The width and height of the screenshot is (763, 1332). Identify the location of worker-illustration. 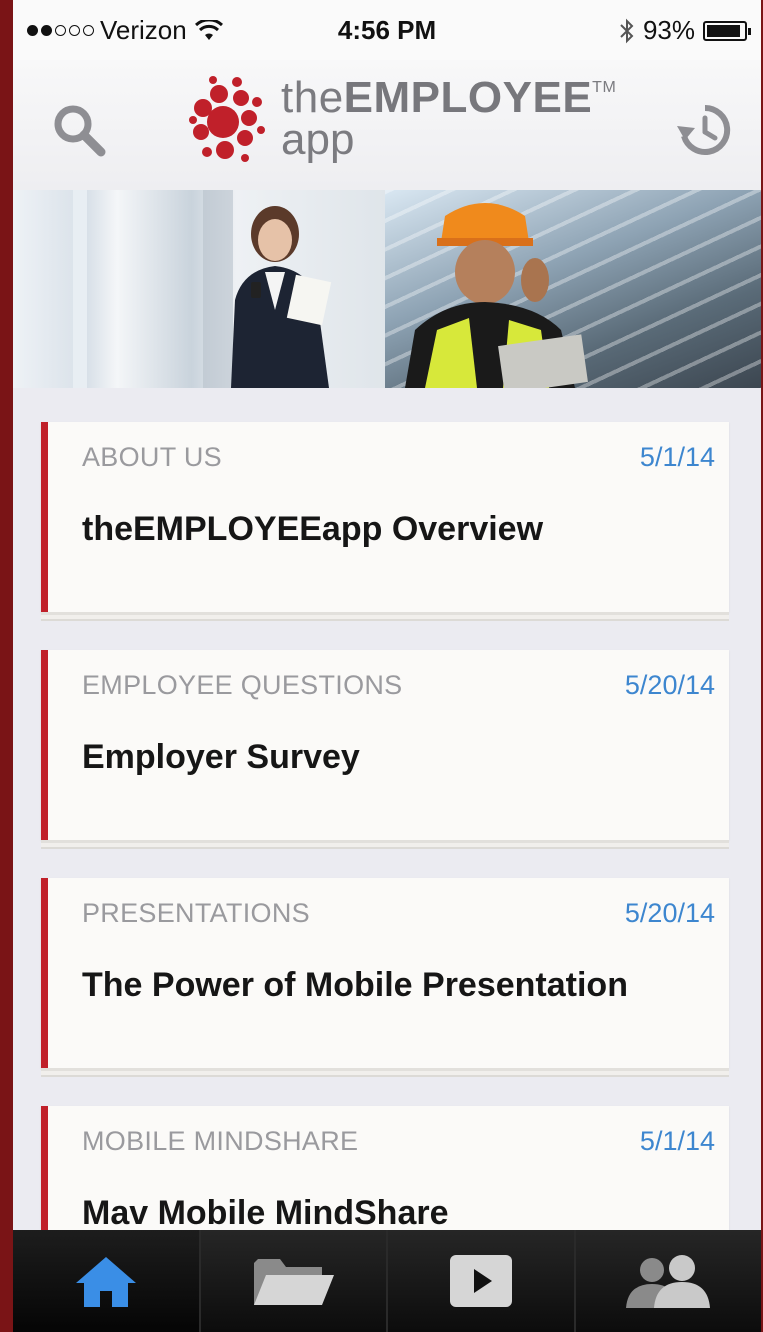
(496, 295).